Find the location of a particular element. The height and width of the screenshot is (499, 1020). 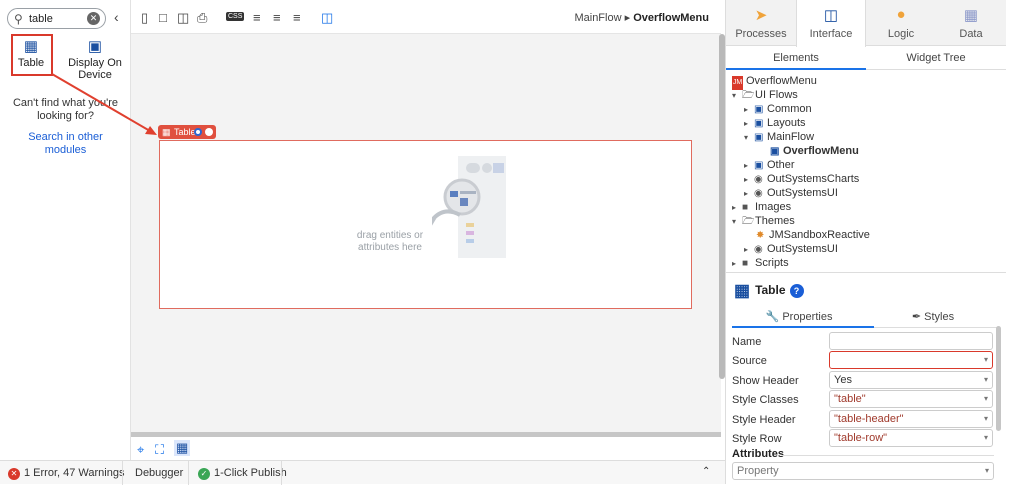

node-label: Themes is located at coordinates (775, 221).